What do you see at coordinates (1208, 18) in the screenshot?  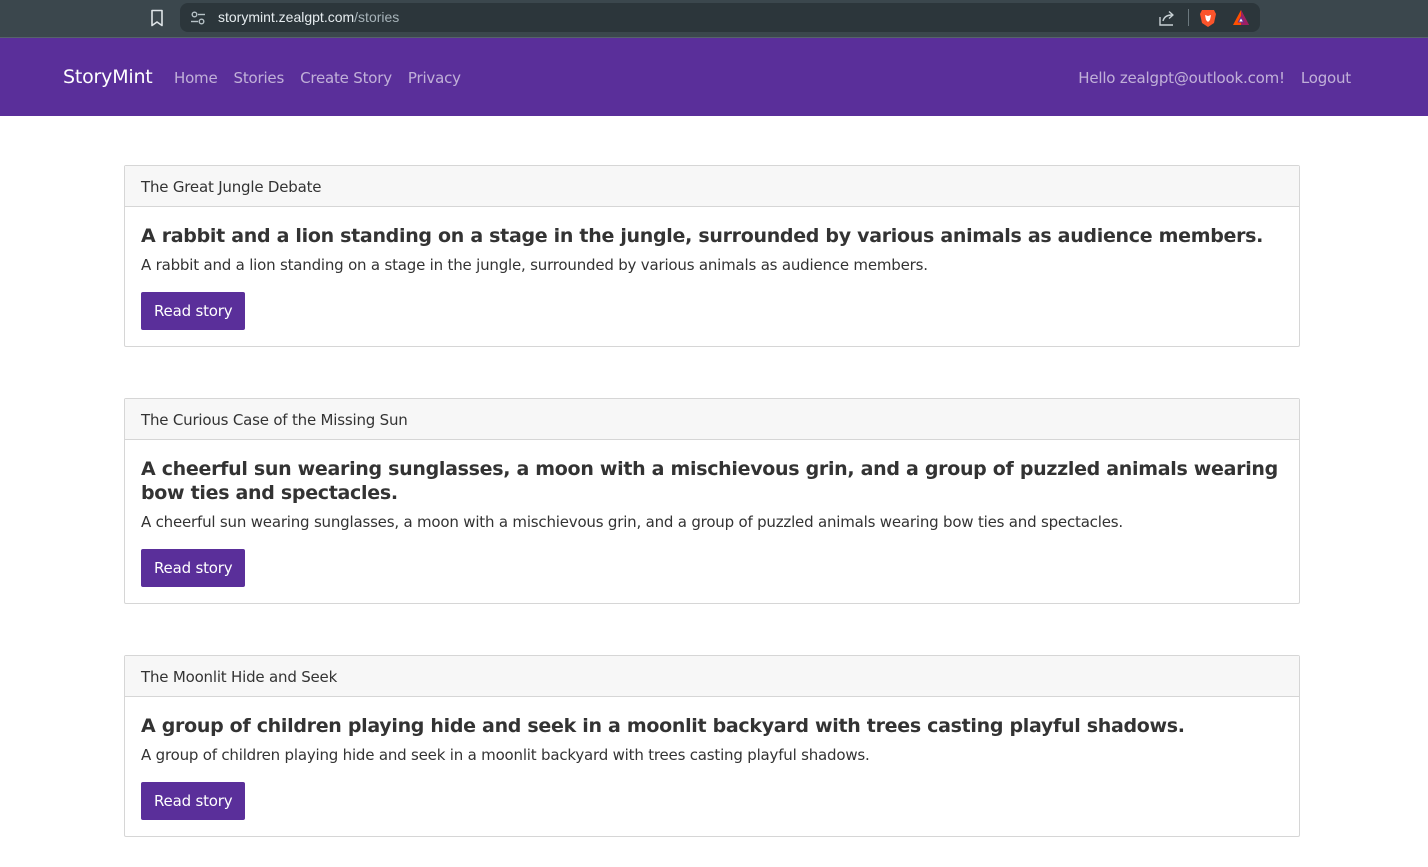 I see `brave-shields-icon` at bounding box center [1208, 18].